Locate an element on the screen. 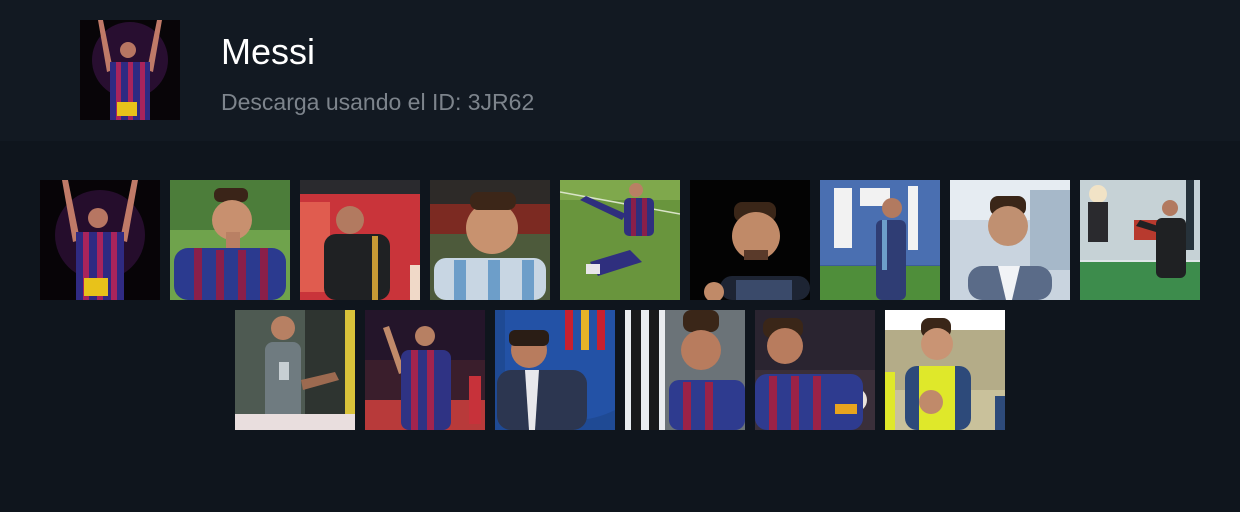  messi-white-shirt-icon is located at coordinates (1010, 240).